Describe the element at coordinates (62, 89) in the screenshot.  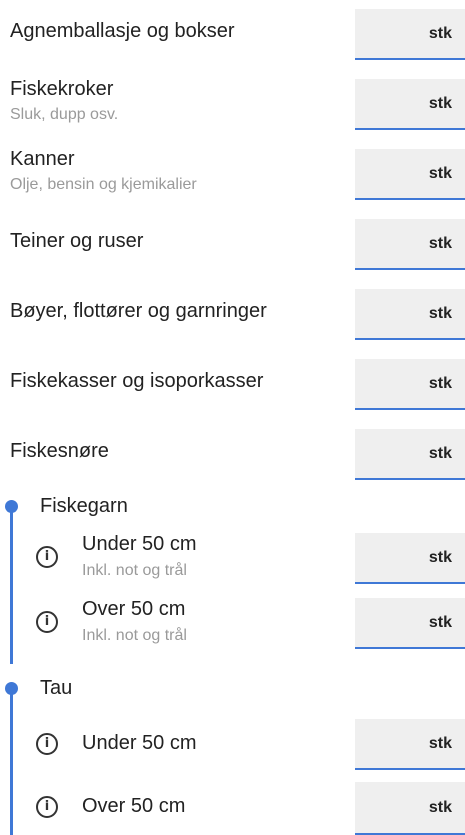
I see `item-label: Fiskekroker` at that location.